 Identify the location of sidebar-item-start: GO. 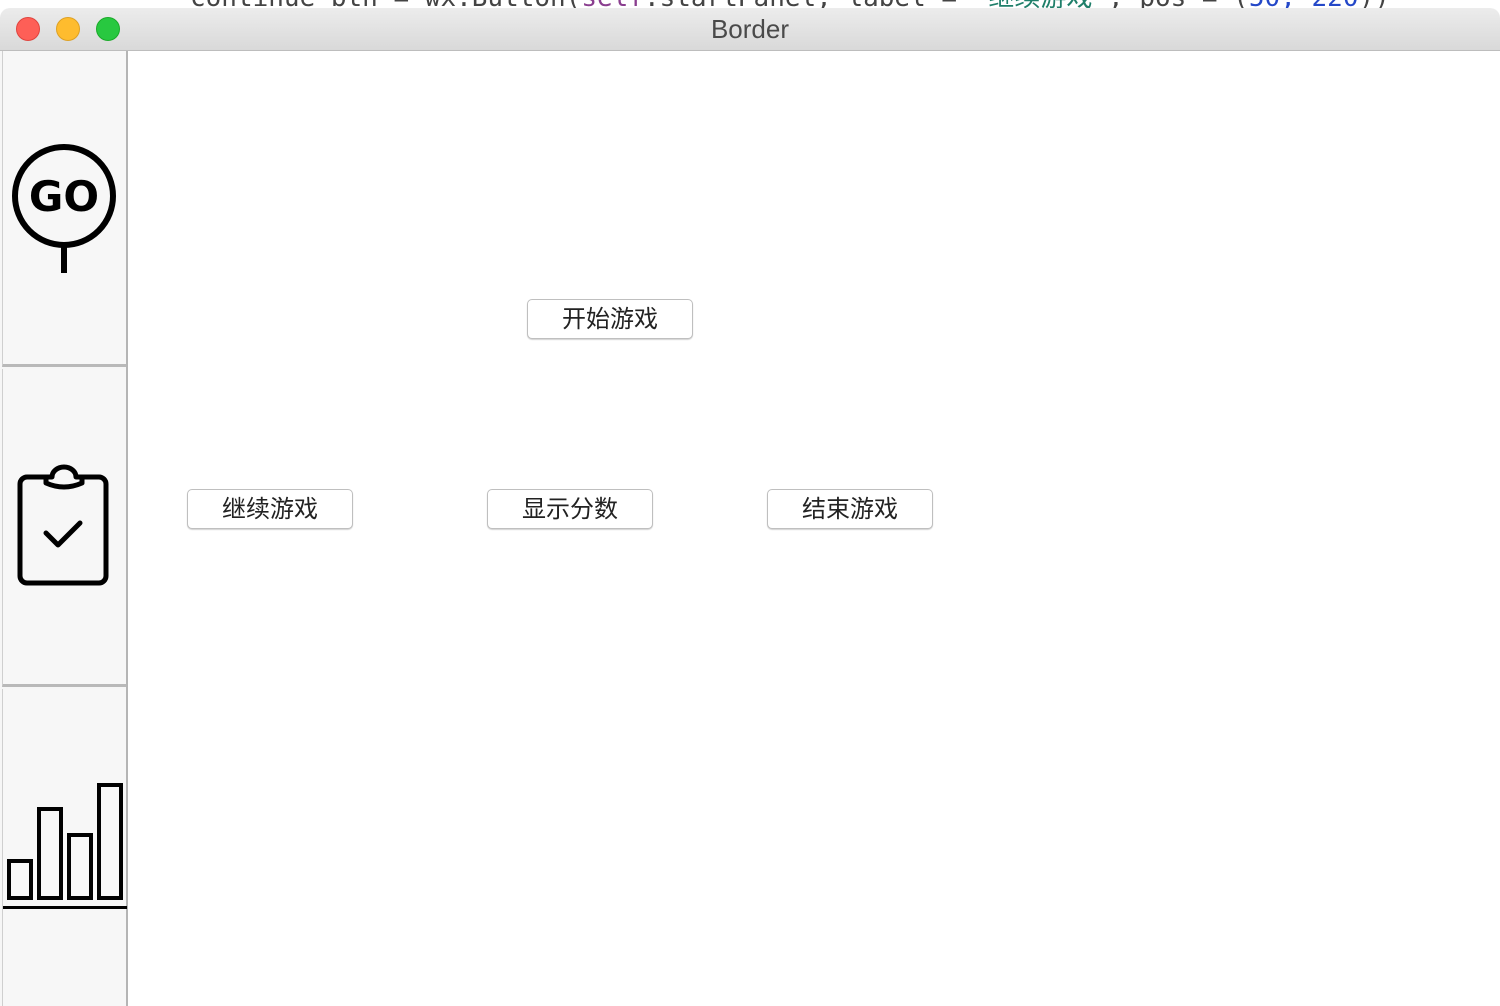
(64, 209).